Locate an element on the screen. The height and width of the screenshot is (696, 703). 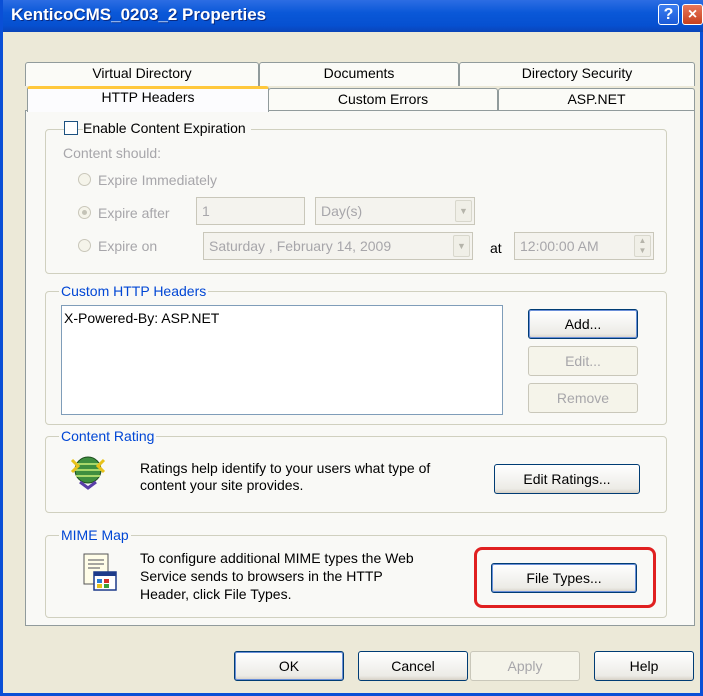
custom-headers-list: X-Powered-By: ASP.NET is located at coordinates (282, 360).